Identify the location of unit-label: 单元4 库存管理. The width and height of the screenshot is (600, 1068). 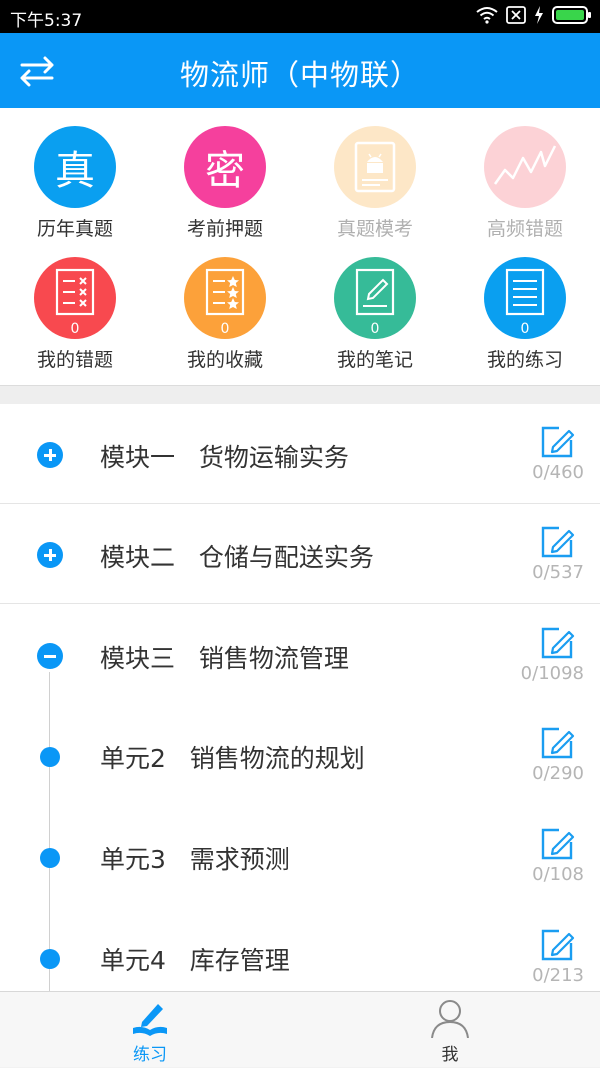
(195, 960).